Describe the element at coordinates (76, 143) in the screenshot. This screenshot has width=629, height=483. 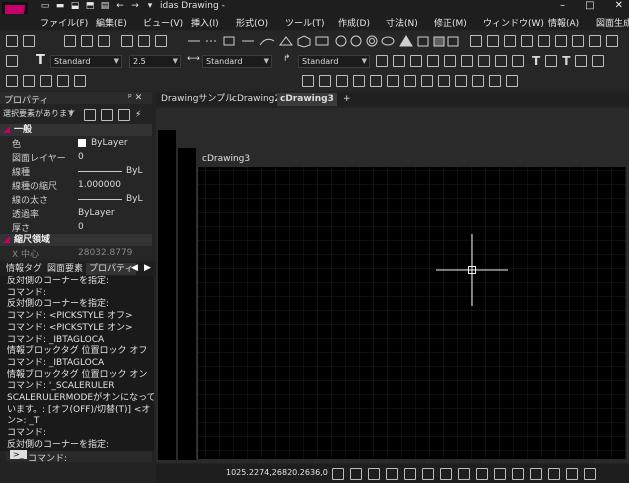
I see `property-row: 色 ByLayer` at that location.